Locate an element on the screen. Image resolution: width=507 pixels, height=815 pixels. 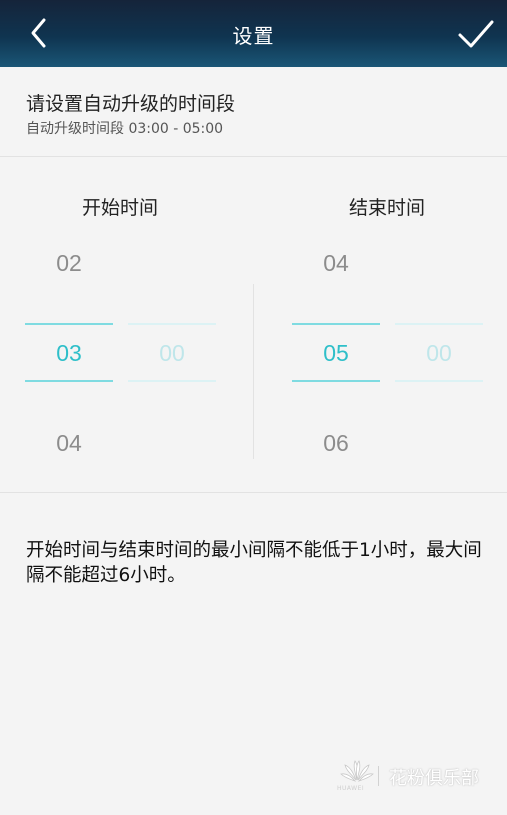
watermark-brand: HUAWEI is located at coordinates (351, 788).